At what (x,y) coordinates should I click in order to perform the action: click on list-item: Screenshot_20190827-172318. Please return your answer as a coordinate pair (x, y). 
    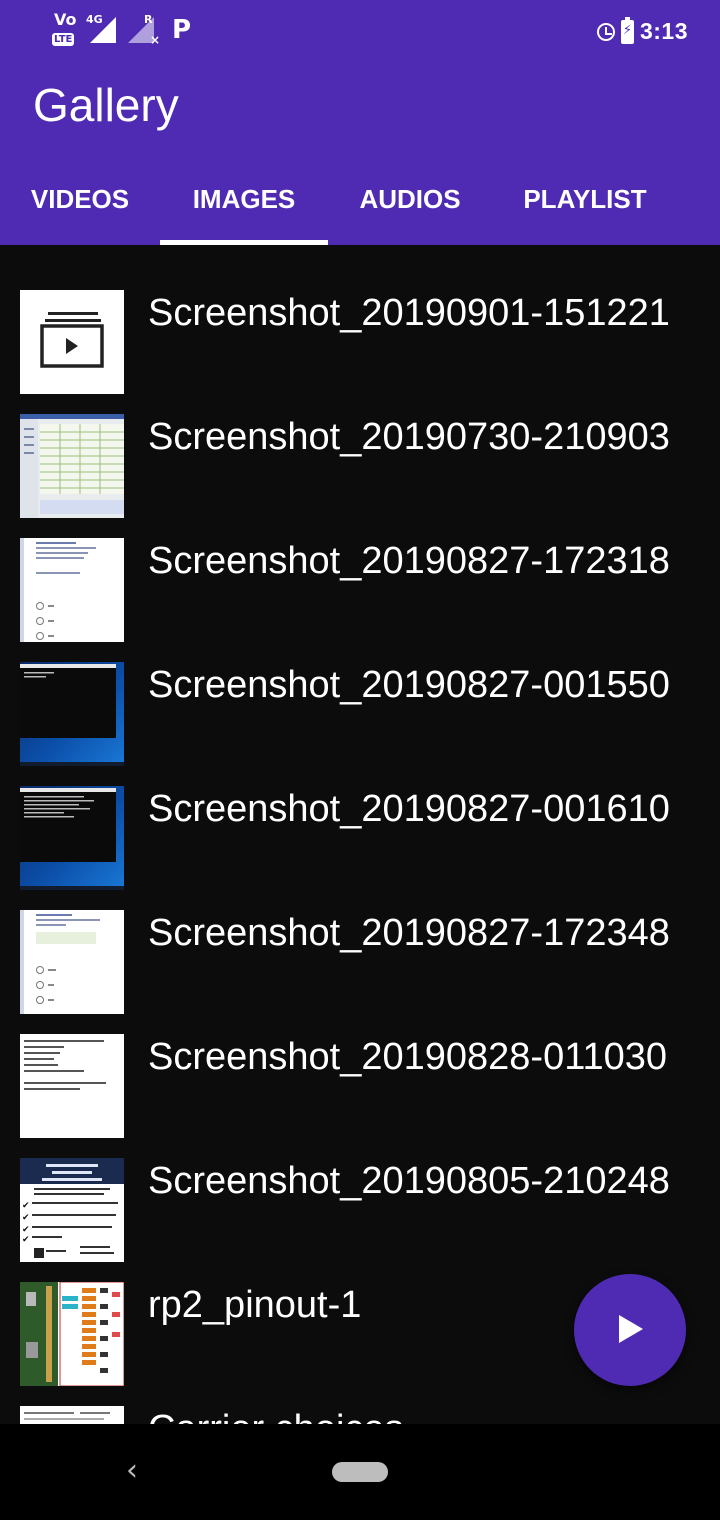
    Looking at the image, I should click on (360, 600).